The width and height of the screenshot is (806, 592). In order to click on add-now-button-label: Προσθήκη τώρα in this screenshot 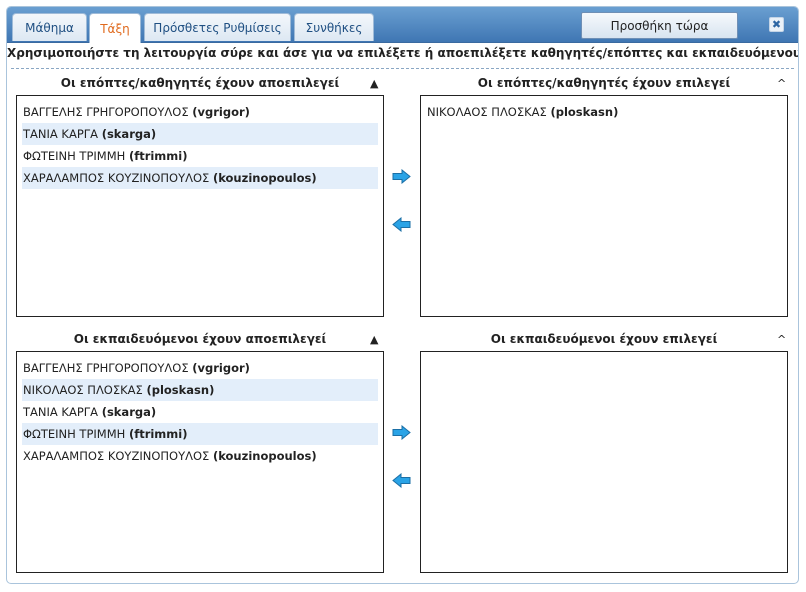, I will do `click(659, 25)`.